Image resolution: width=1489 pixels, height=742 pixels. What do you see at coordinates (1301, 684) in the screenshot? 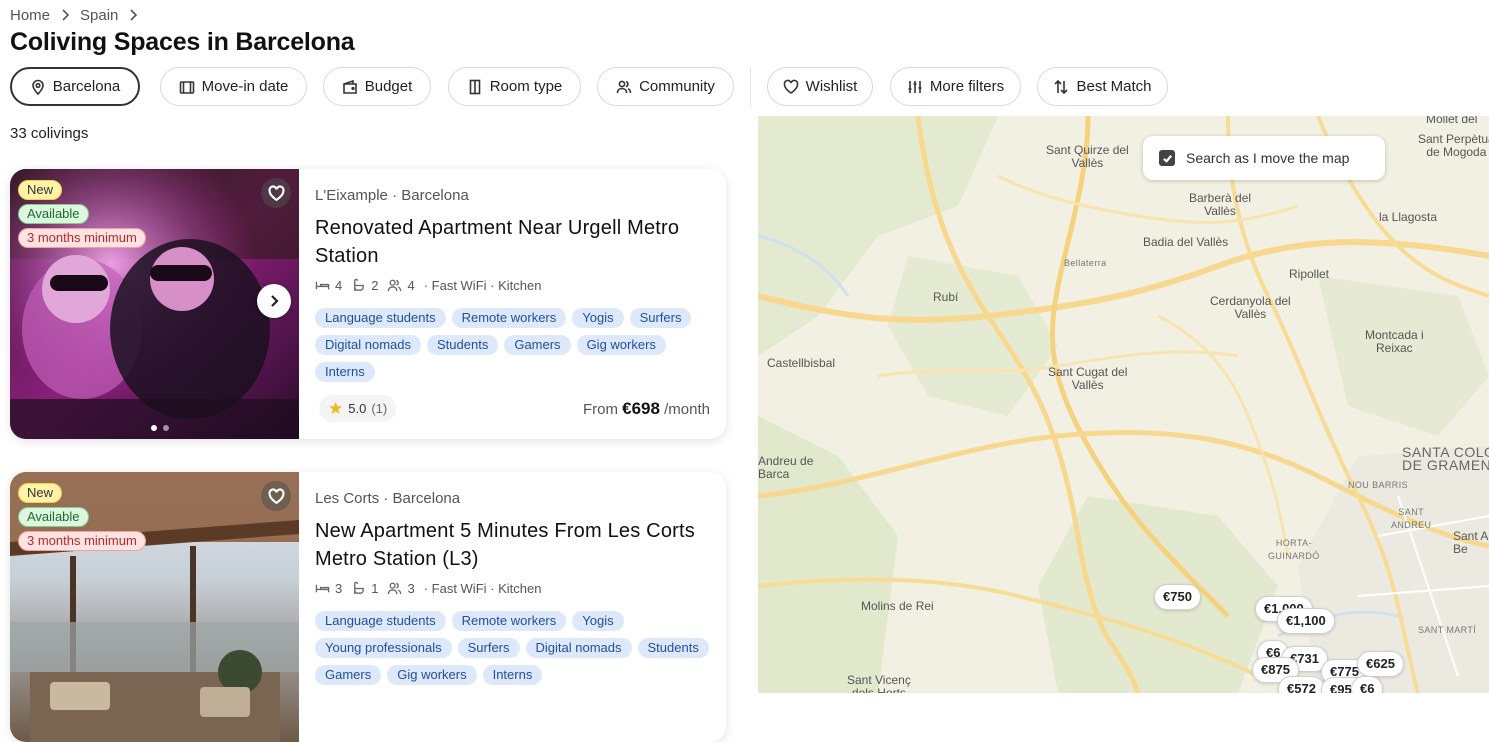
I see `map-price-pin: €572` at bounding box center [1301, 684].